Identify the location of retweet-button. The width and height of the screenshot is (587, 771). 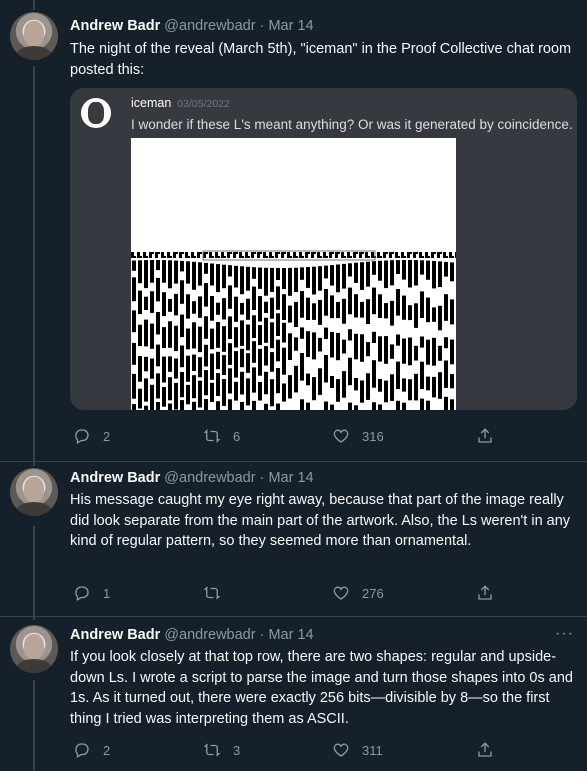
(218, 593).